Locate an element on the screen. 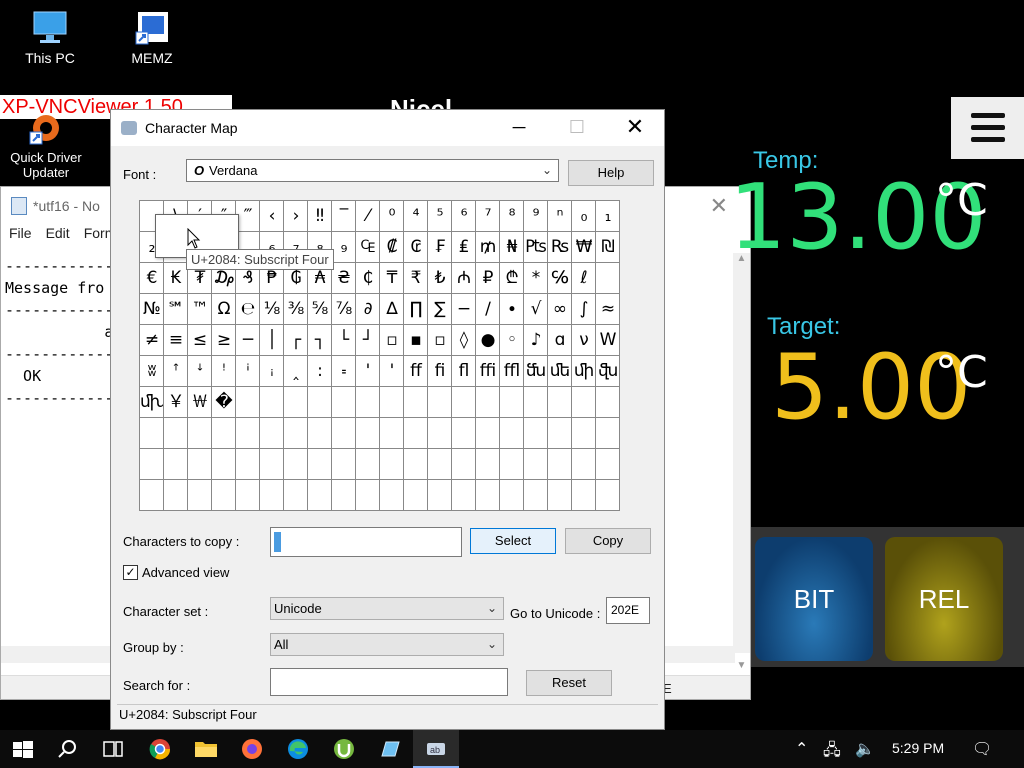 Image resolution: width=1024 pixels, height=768 pixels. character-cell: ▪ is located at coordinates (416, 340).